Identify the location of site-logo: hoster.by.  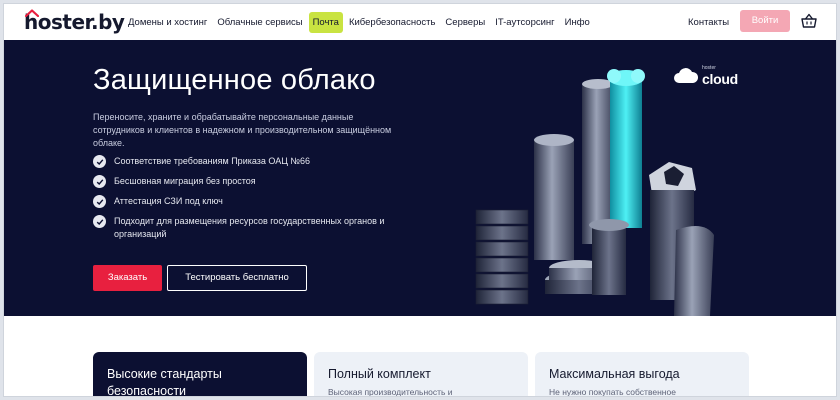
(74, 22).